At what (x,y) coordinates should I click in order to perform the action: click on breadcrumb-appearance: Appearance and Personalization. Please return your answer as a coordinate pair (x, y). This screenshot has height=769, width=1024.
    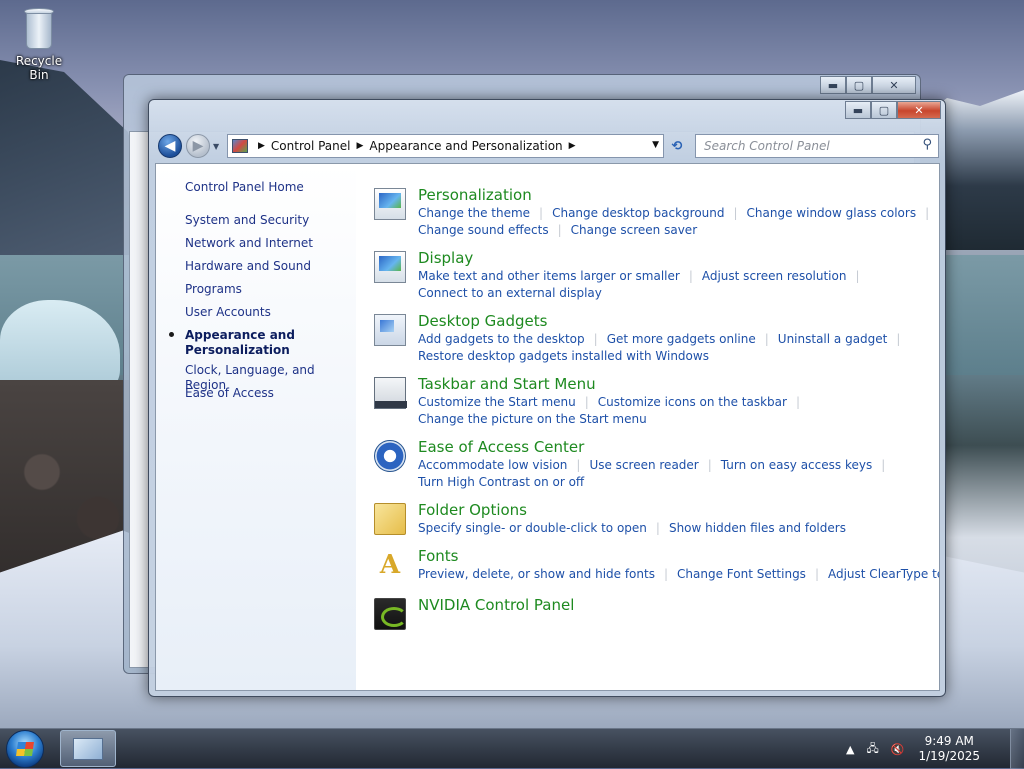
    Looking at the image, I should click on (465, 146).